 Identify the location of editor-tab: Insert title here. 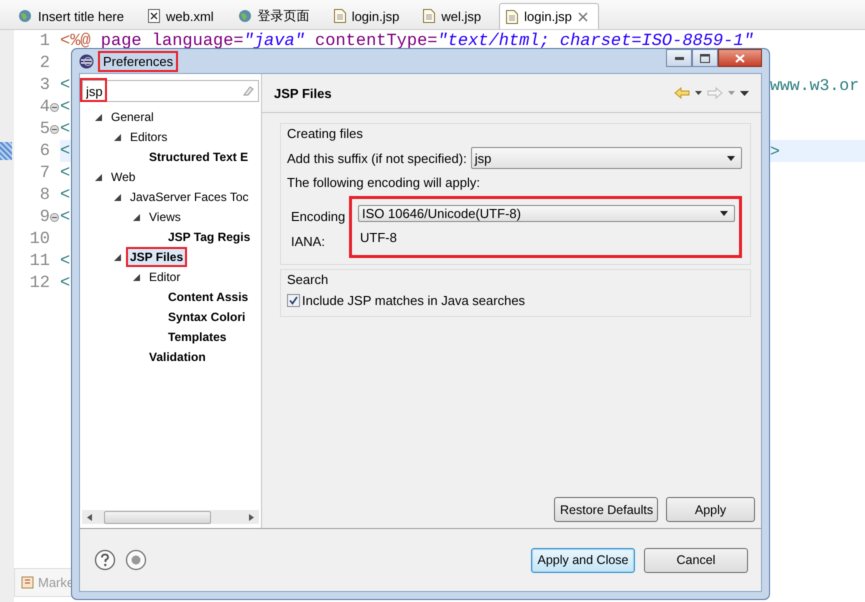
(73, 16).